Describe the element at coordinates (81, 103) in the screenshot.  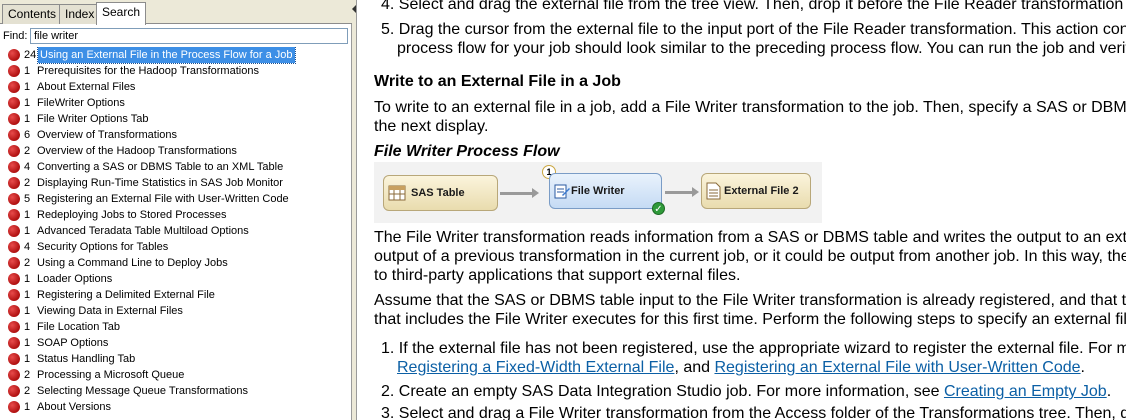
I see `result-title: FileWriter Options` at that location.